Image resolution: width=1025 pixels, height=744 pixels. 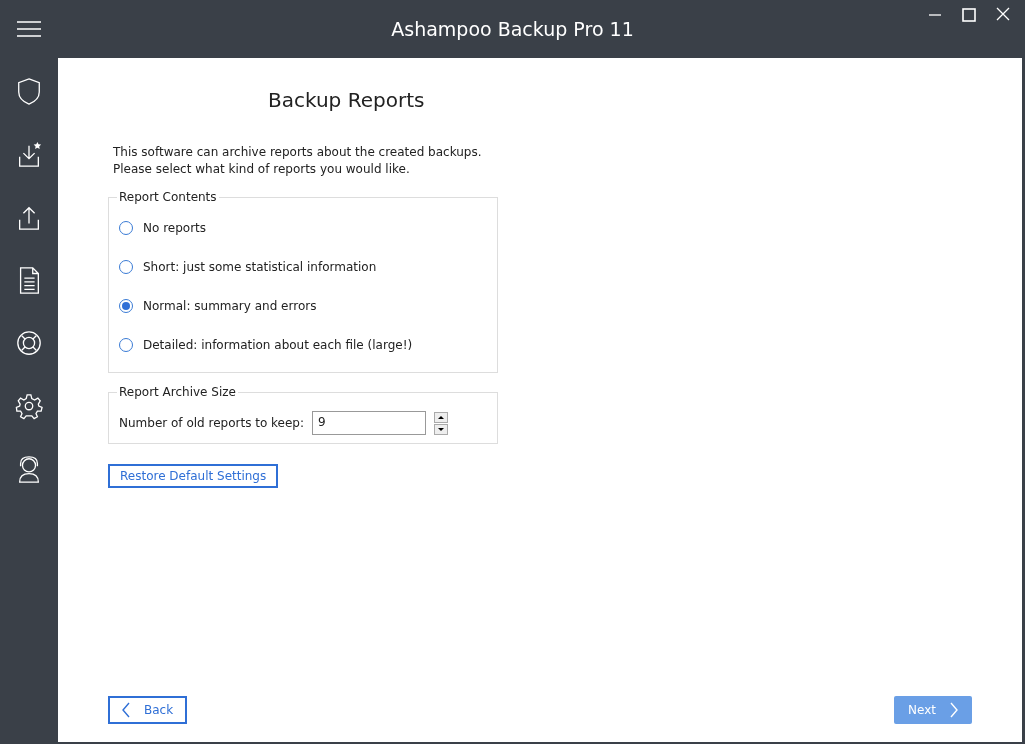 What do you see at coordinates (278, 344) in the screenshot?
I see `option-label: Detailed: information about each file (large!)` at bounding box center [278, 344].